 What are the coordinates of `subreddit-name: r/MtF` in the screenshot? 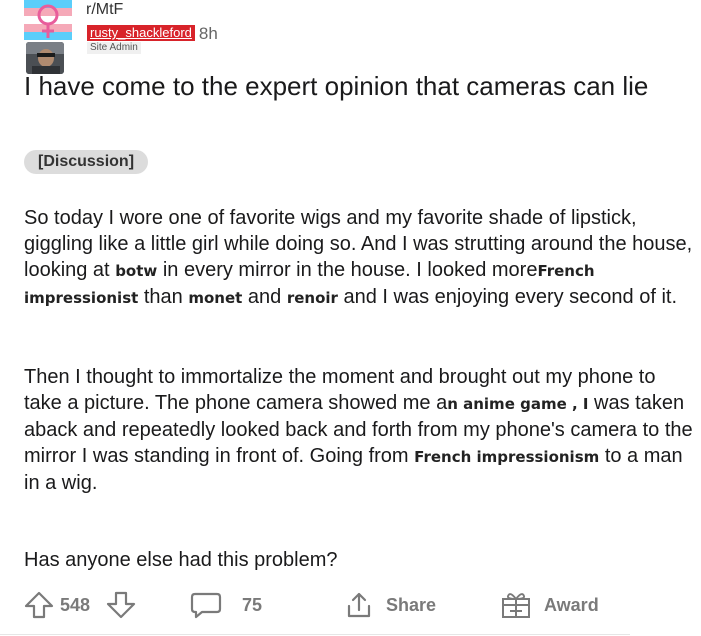 It's located at (104, 10).